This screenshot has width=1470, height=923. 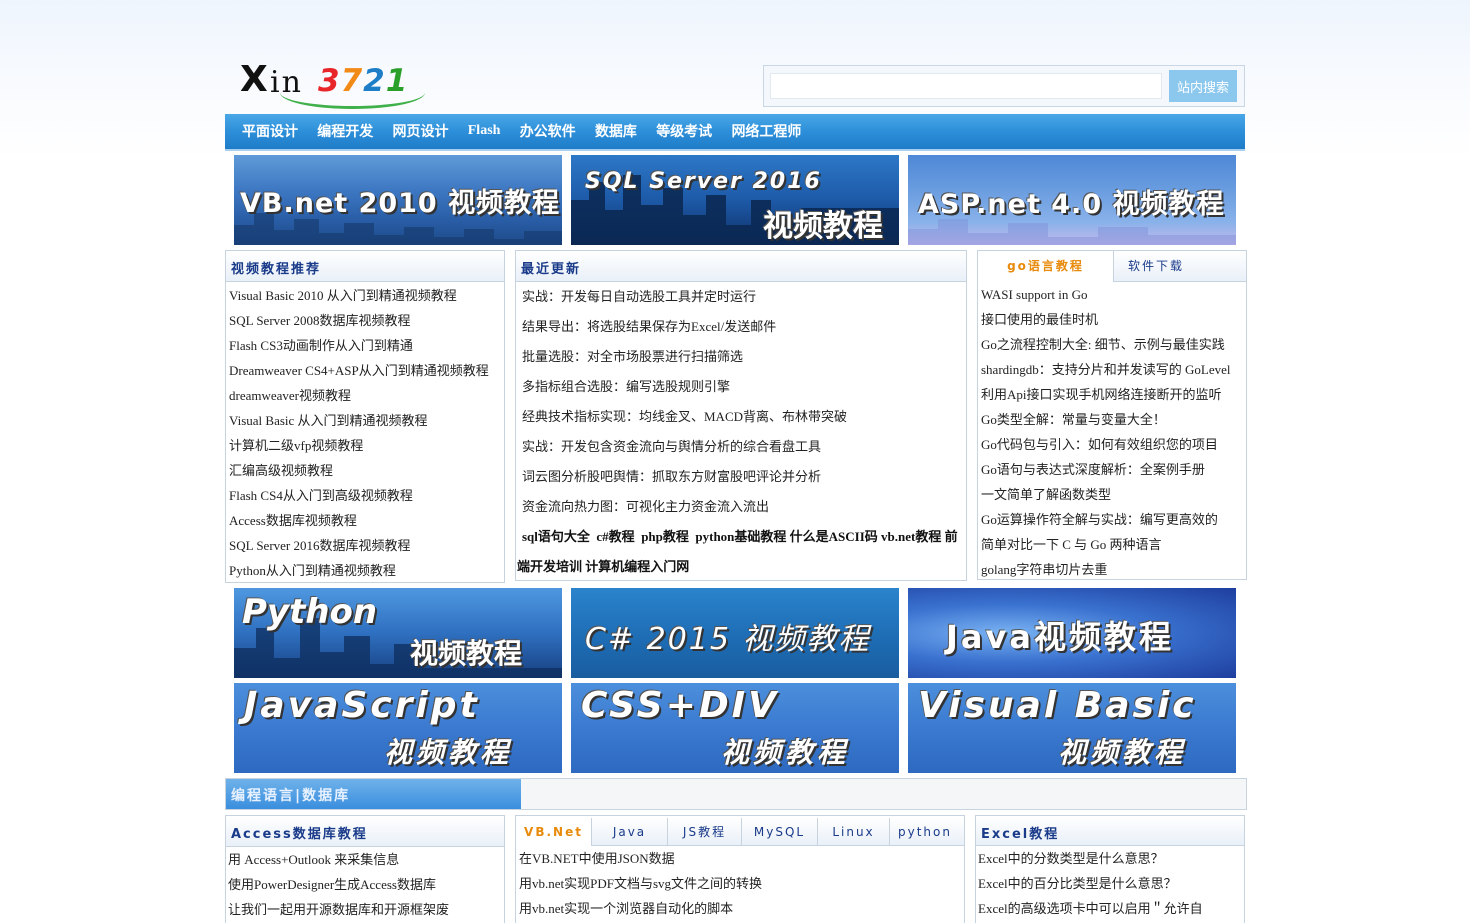 What do you see at coordinates (741, 507) in the screenshot?
I see `list-item: 资金流向热力图：可视化主力资金流入流出` at bounding box center [741, 507].